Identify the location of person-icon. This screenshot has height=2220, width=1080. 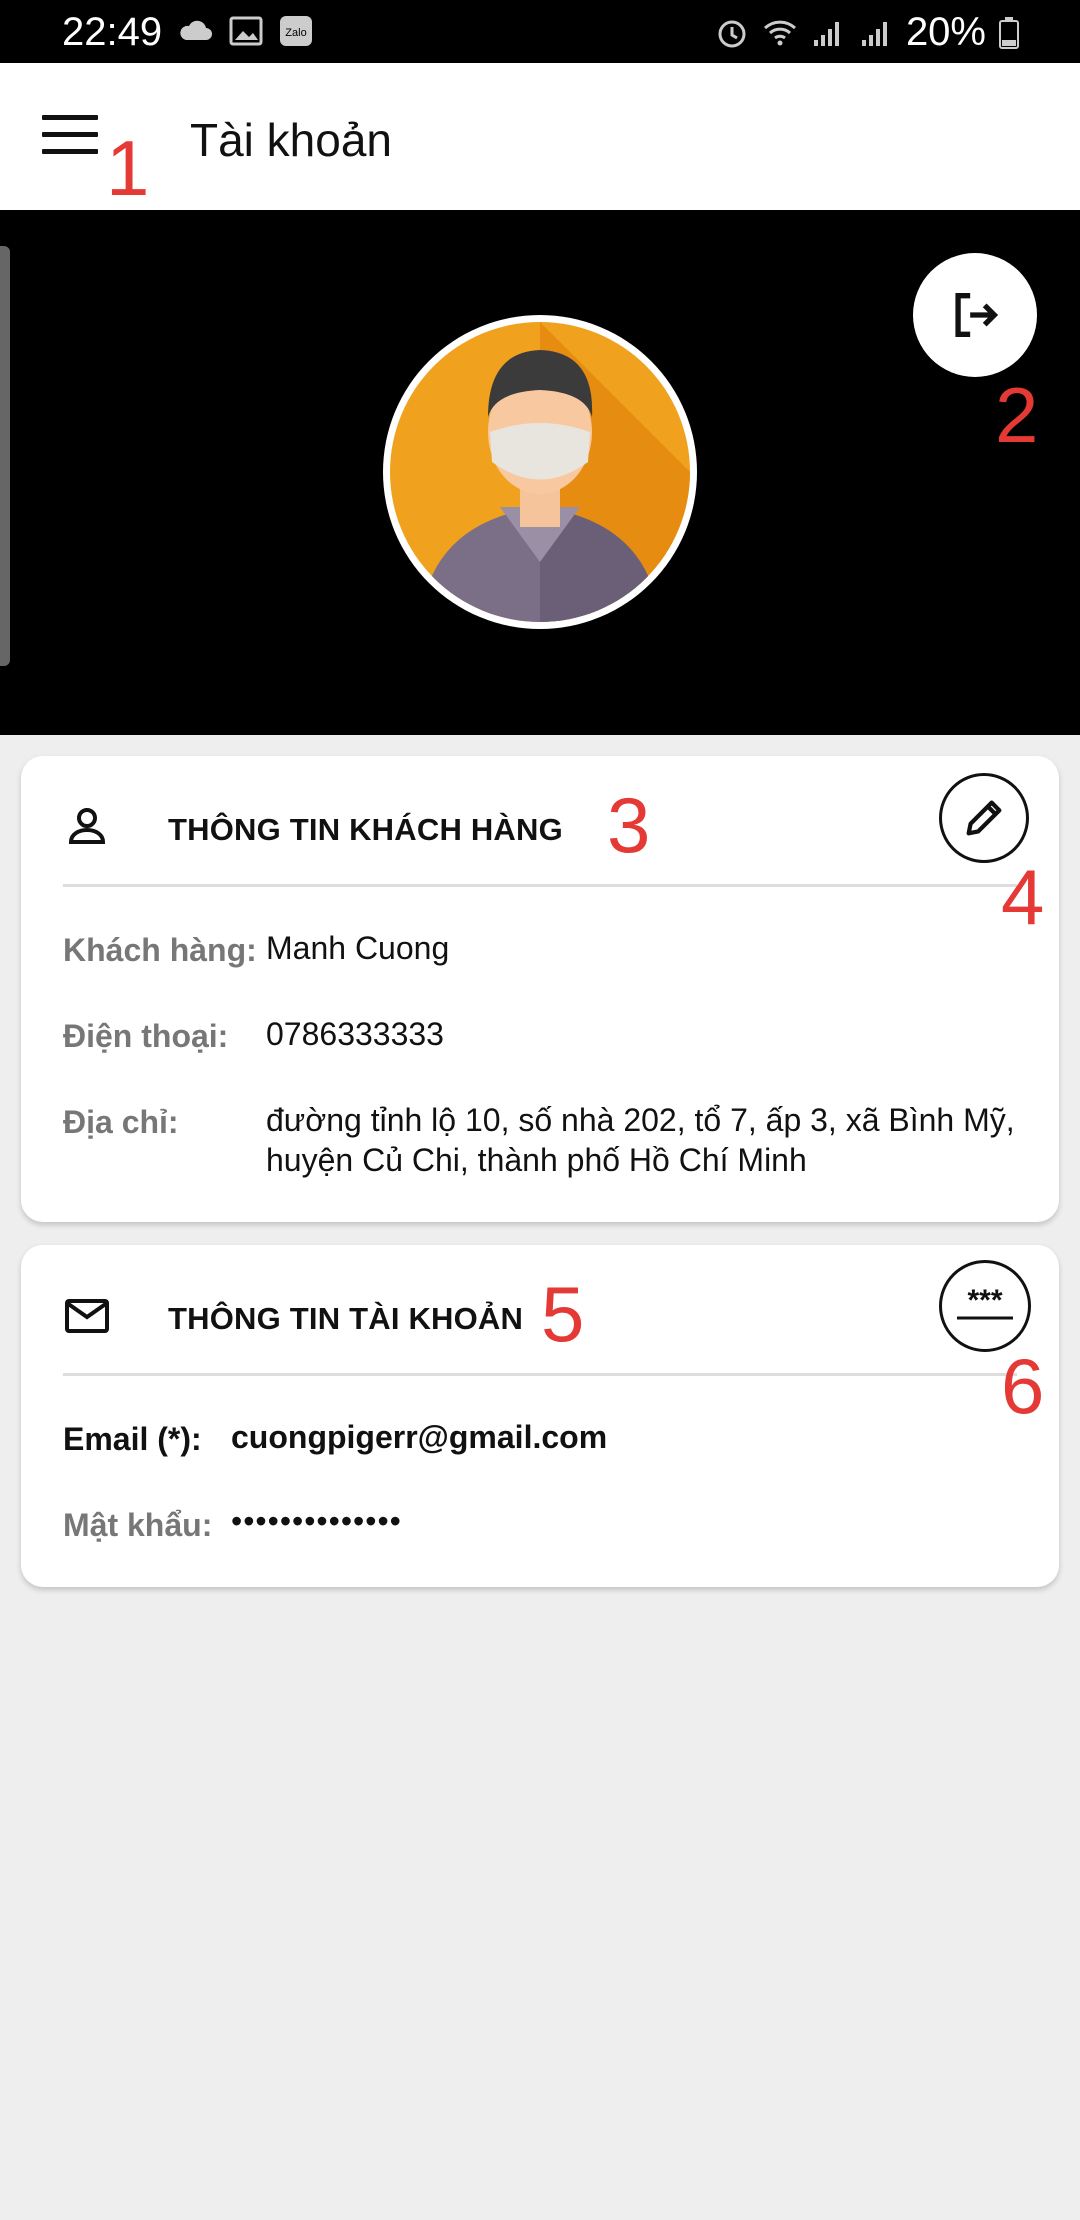
(87, 826).